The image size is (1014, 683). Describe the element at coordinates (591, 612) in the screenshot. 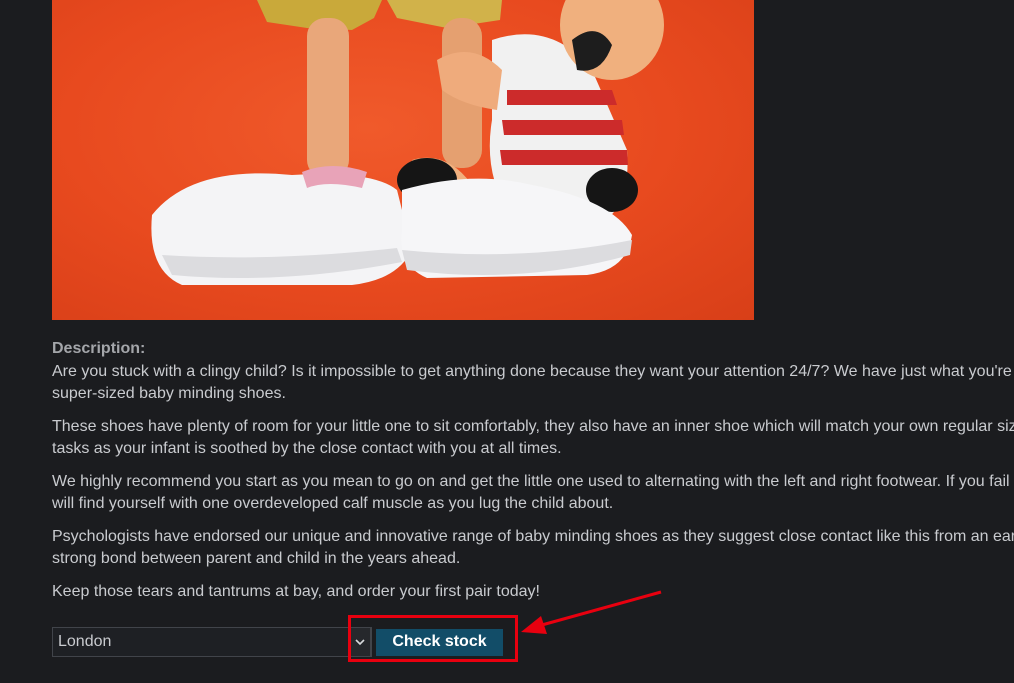

I see `arrow-icon` at that location.